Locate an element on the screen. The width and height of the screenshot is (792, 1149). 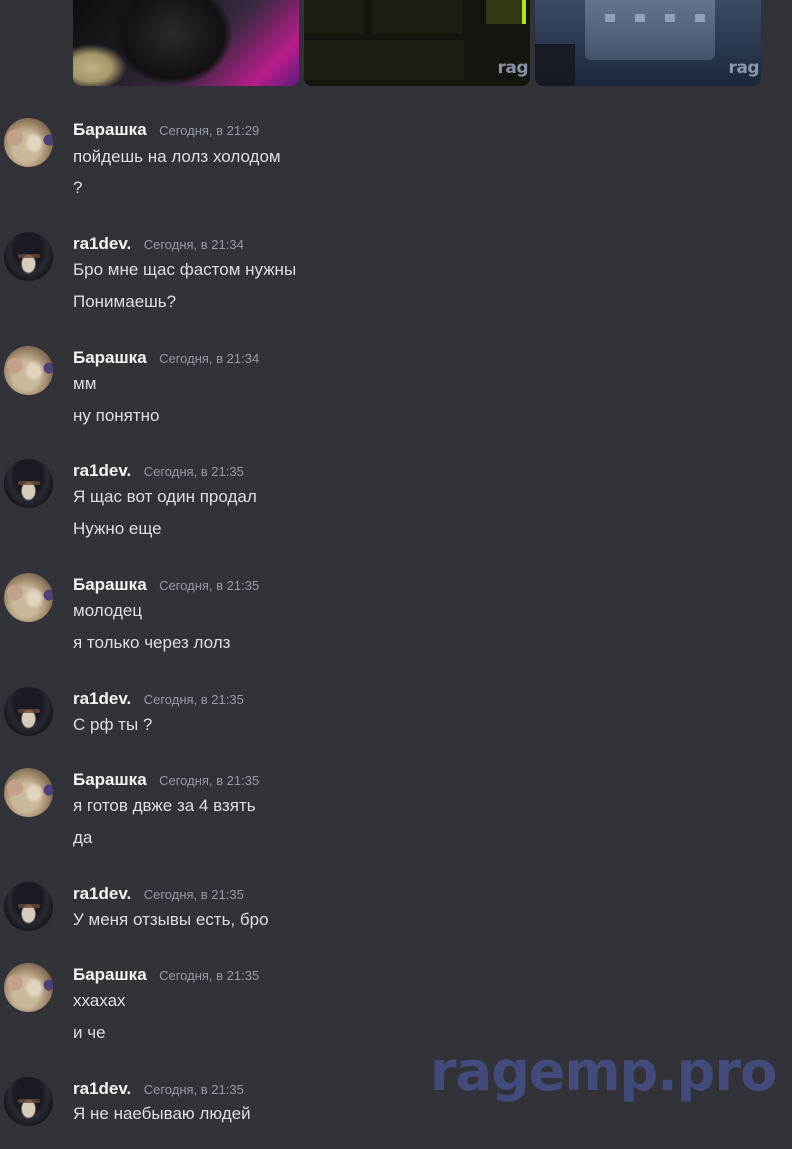
message-text: Бро мне щас фастом нужны is located at coordinates (185, 269).